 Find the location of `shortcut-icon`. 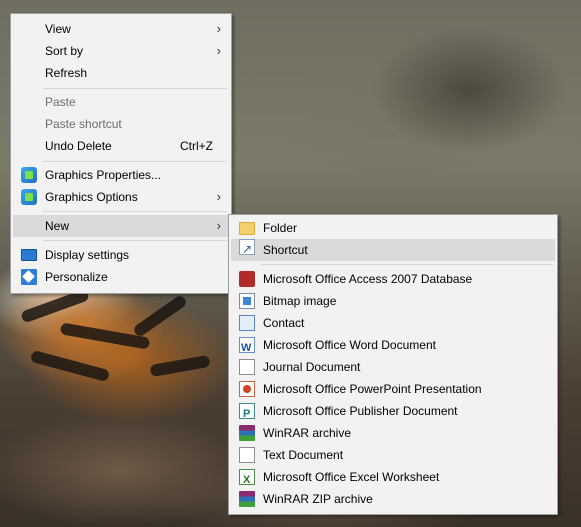

shortcut-icon is located at coordinates (247, 249).